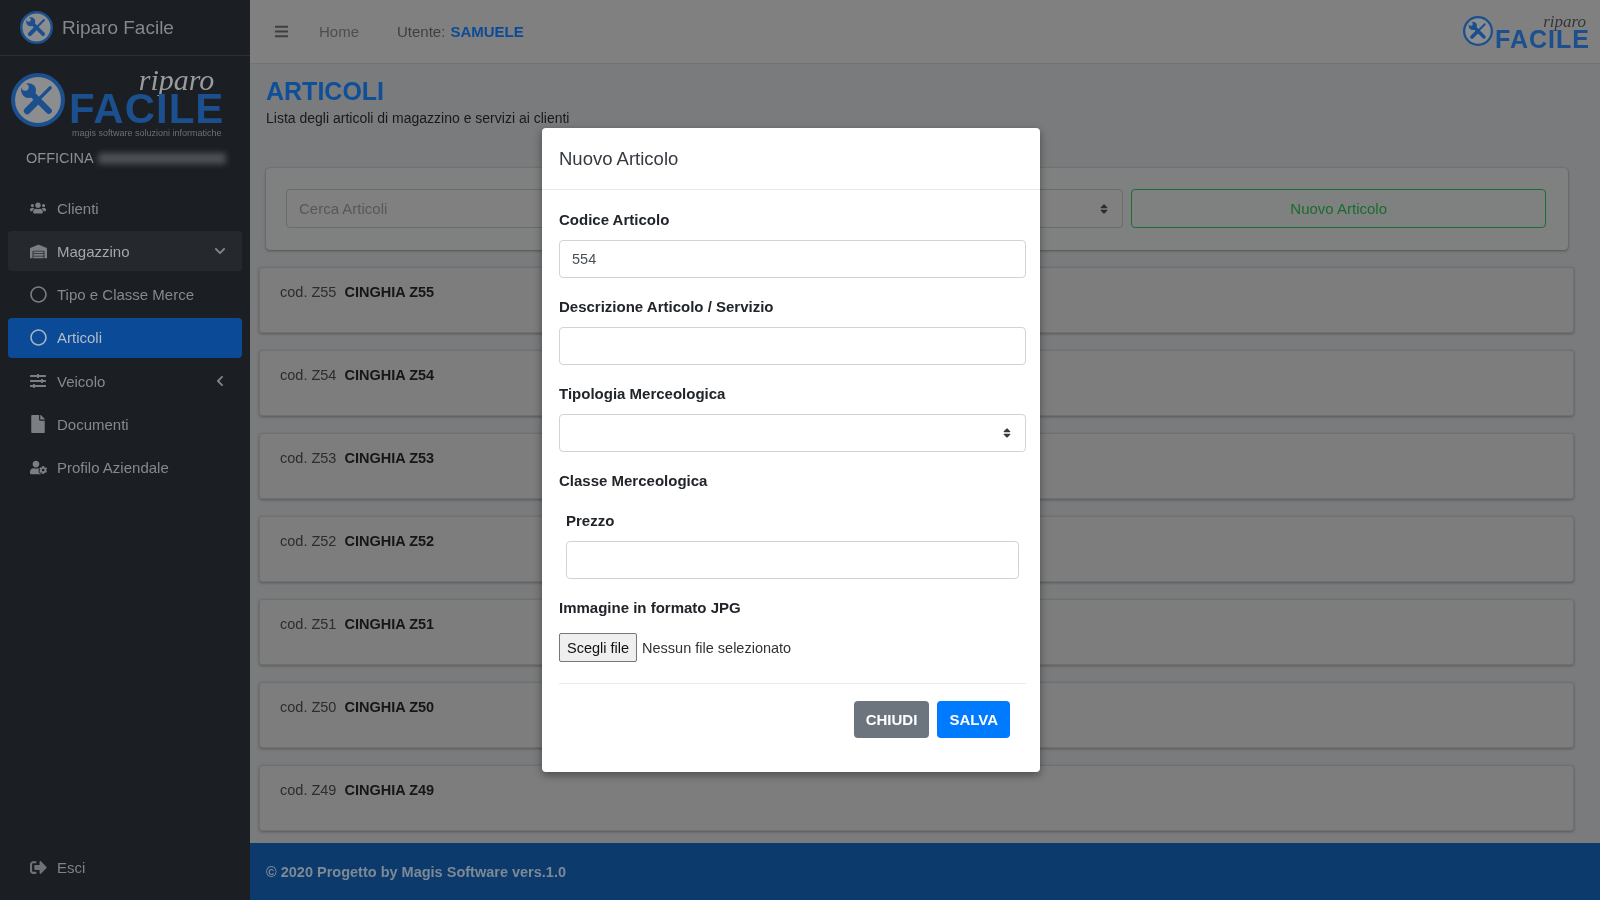  What do you see at coordinates (308, 541) in the screenshot?
I see `article-code: cod. Z52` at bounding box center [308, 541].